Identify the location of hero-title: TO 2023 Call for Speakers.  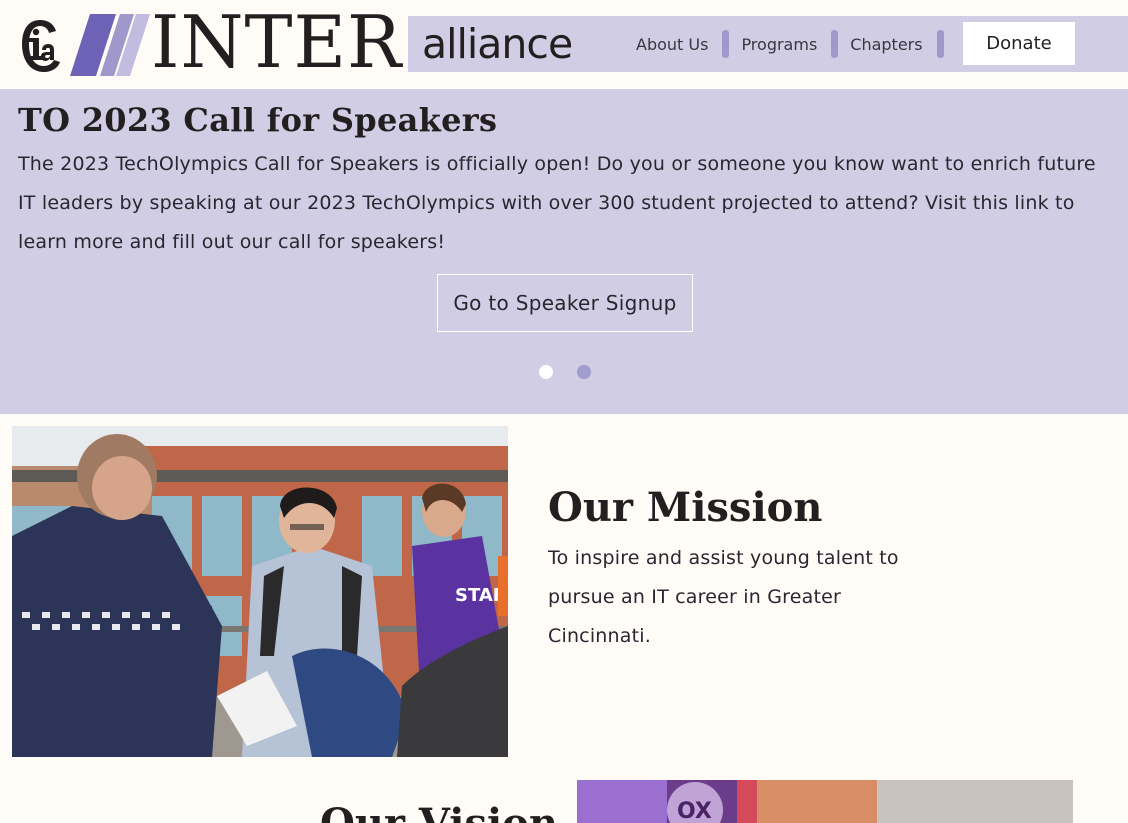
(258, 120).